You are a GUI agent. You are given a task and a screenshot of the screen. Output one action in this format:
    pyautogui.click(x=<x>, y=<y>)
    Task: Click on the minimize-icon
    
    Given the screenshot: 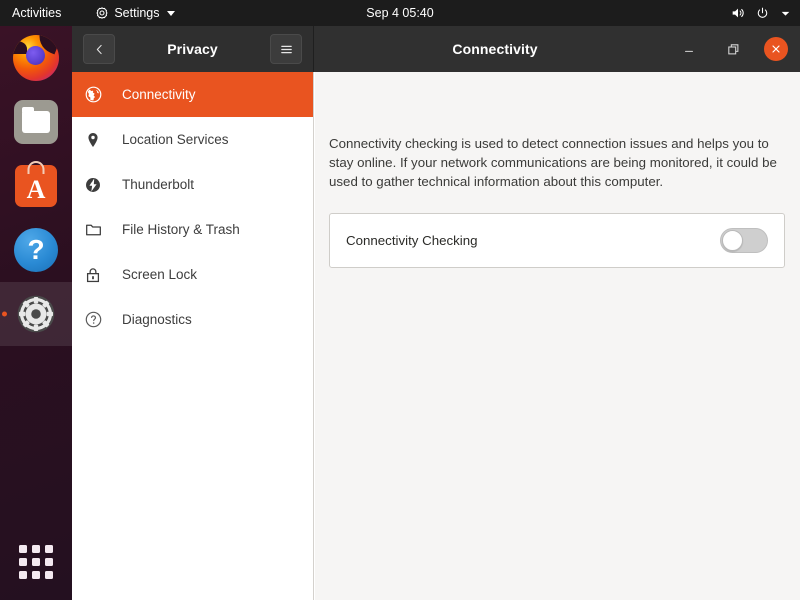 What is the action you would take?
    pyautogui.click(x=689, y=51)
    